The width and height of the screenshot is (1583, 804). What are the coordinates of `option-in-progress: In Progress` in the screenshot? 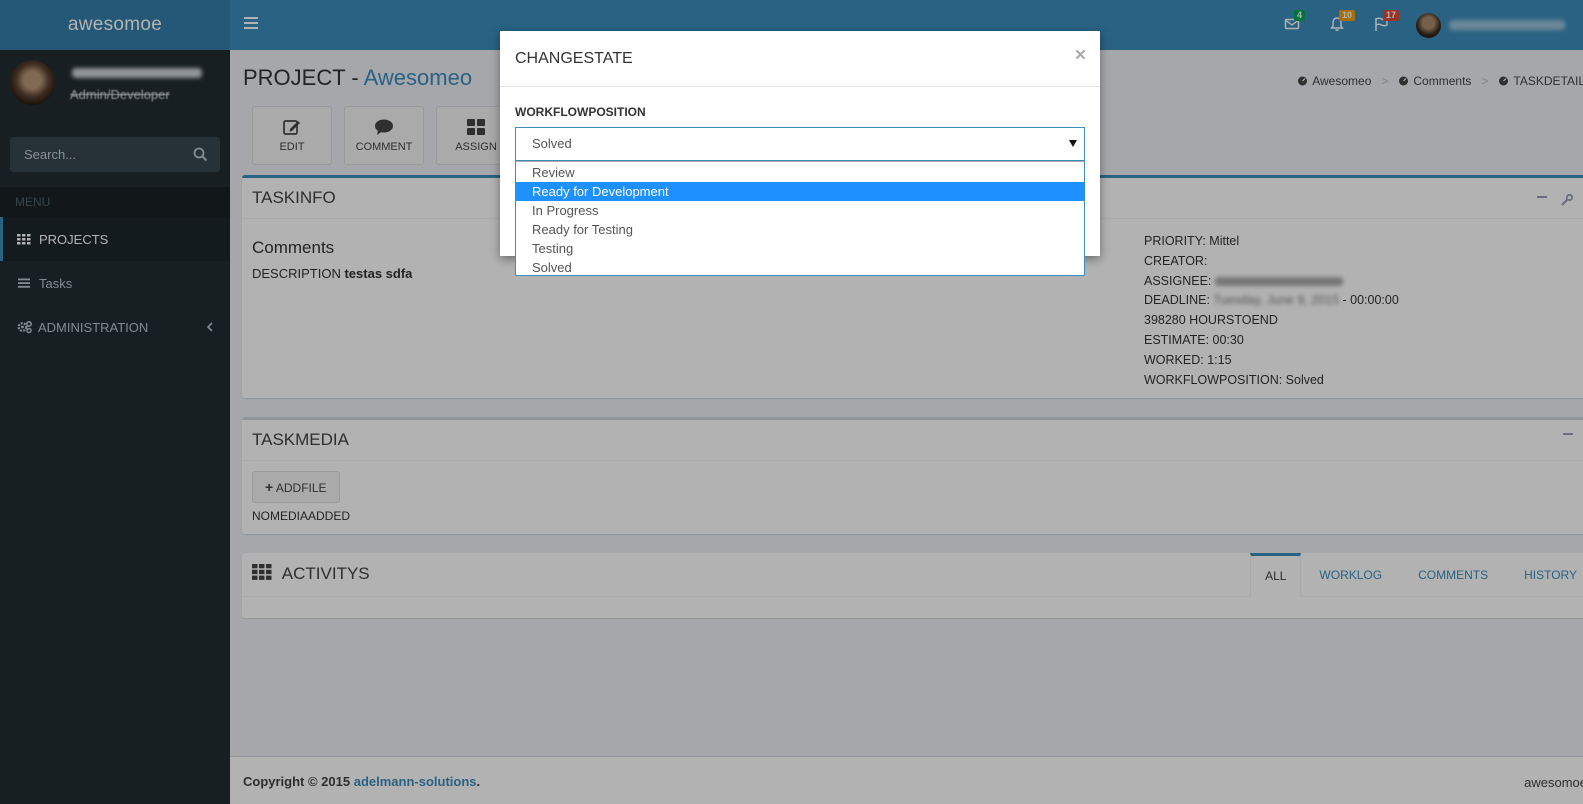 It's located at (800, 210).